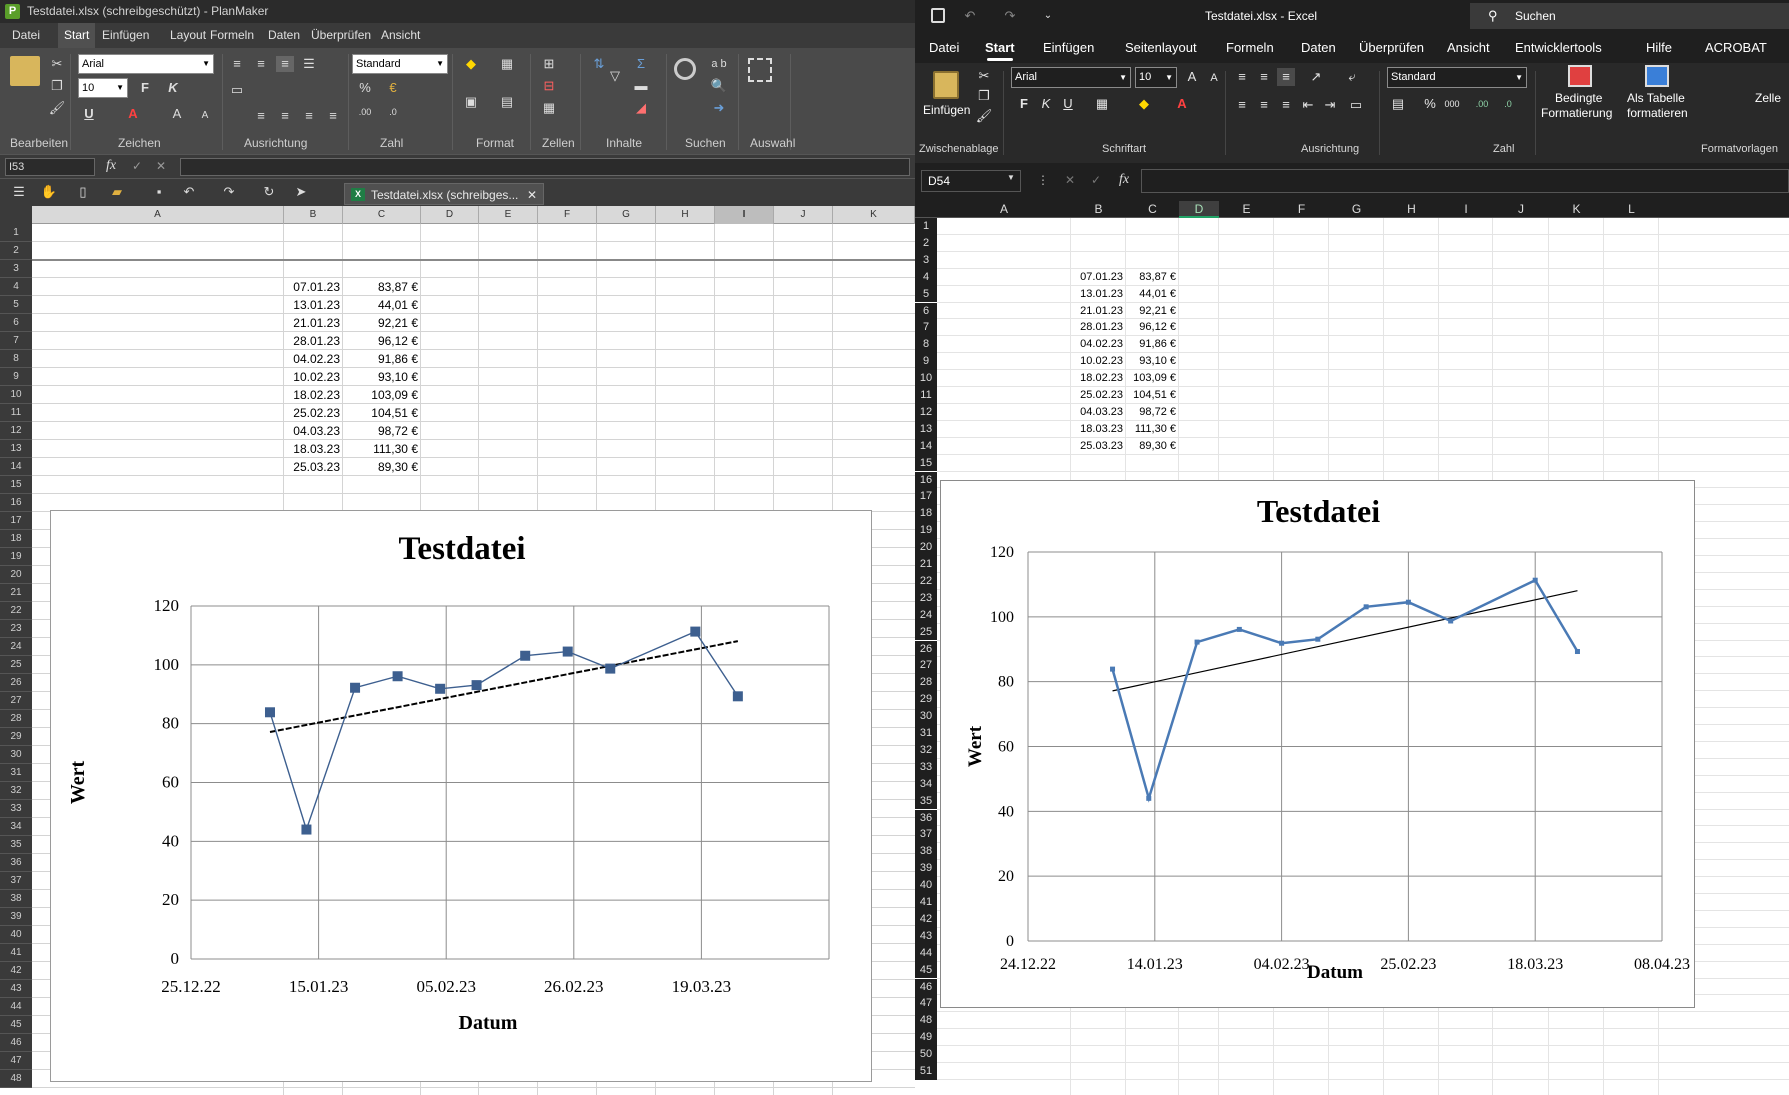 The width and height of the screenshot is (1789, 1095). What do you see at coordinates (16, 1043) in the screenshot?
I see `row-header: 46` at bounding box center [16, 1043].